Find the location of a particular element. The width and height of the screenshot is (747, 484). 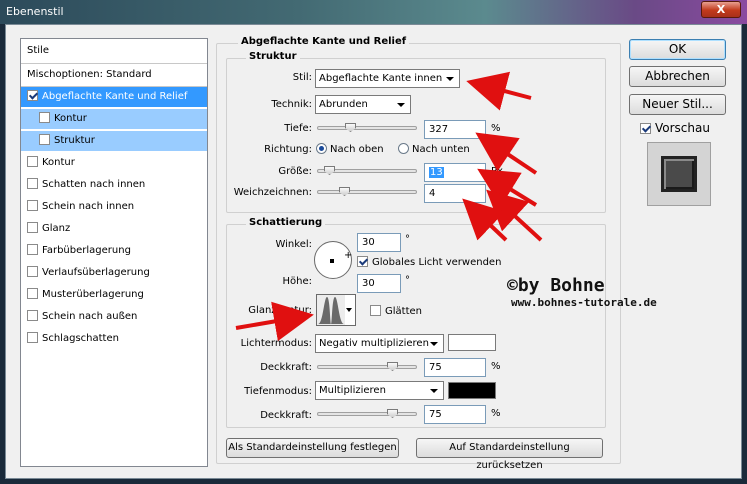

style-item-bevel: Abgeflachte Kante und Relief is located at coordinates (114, 97).